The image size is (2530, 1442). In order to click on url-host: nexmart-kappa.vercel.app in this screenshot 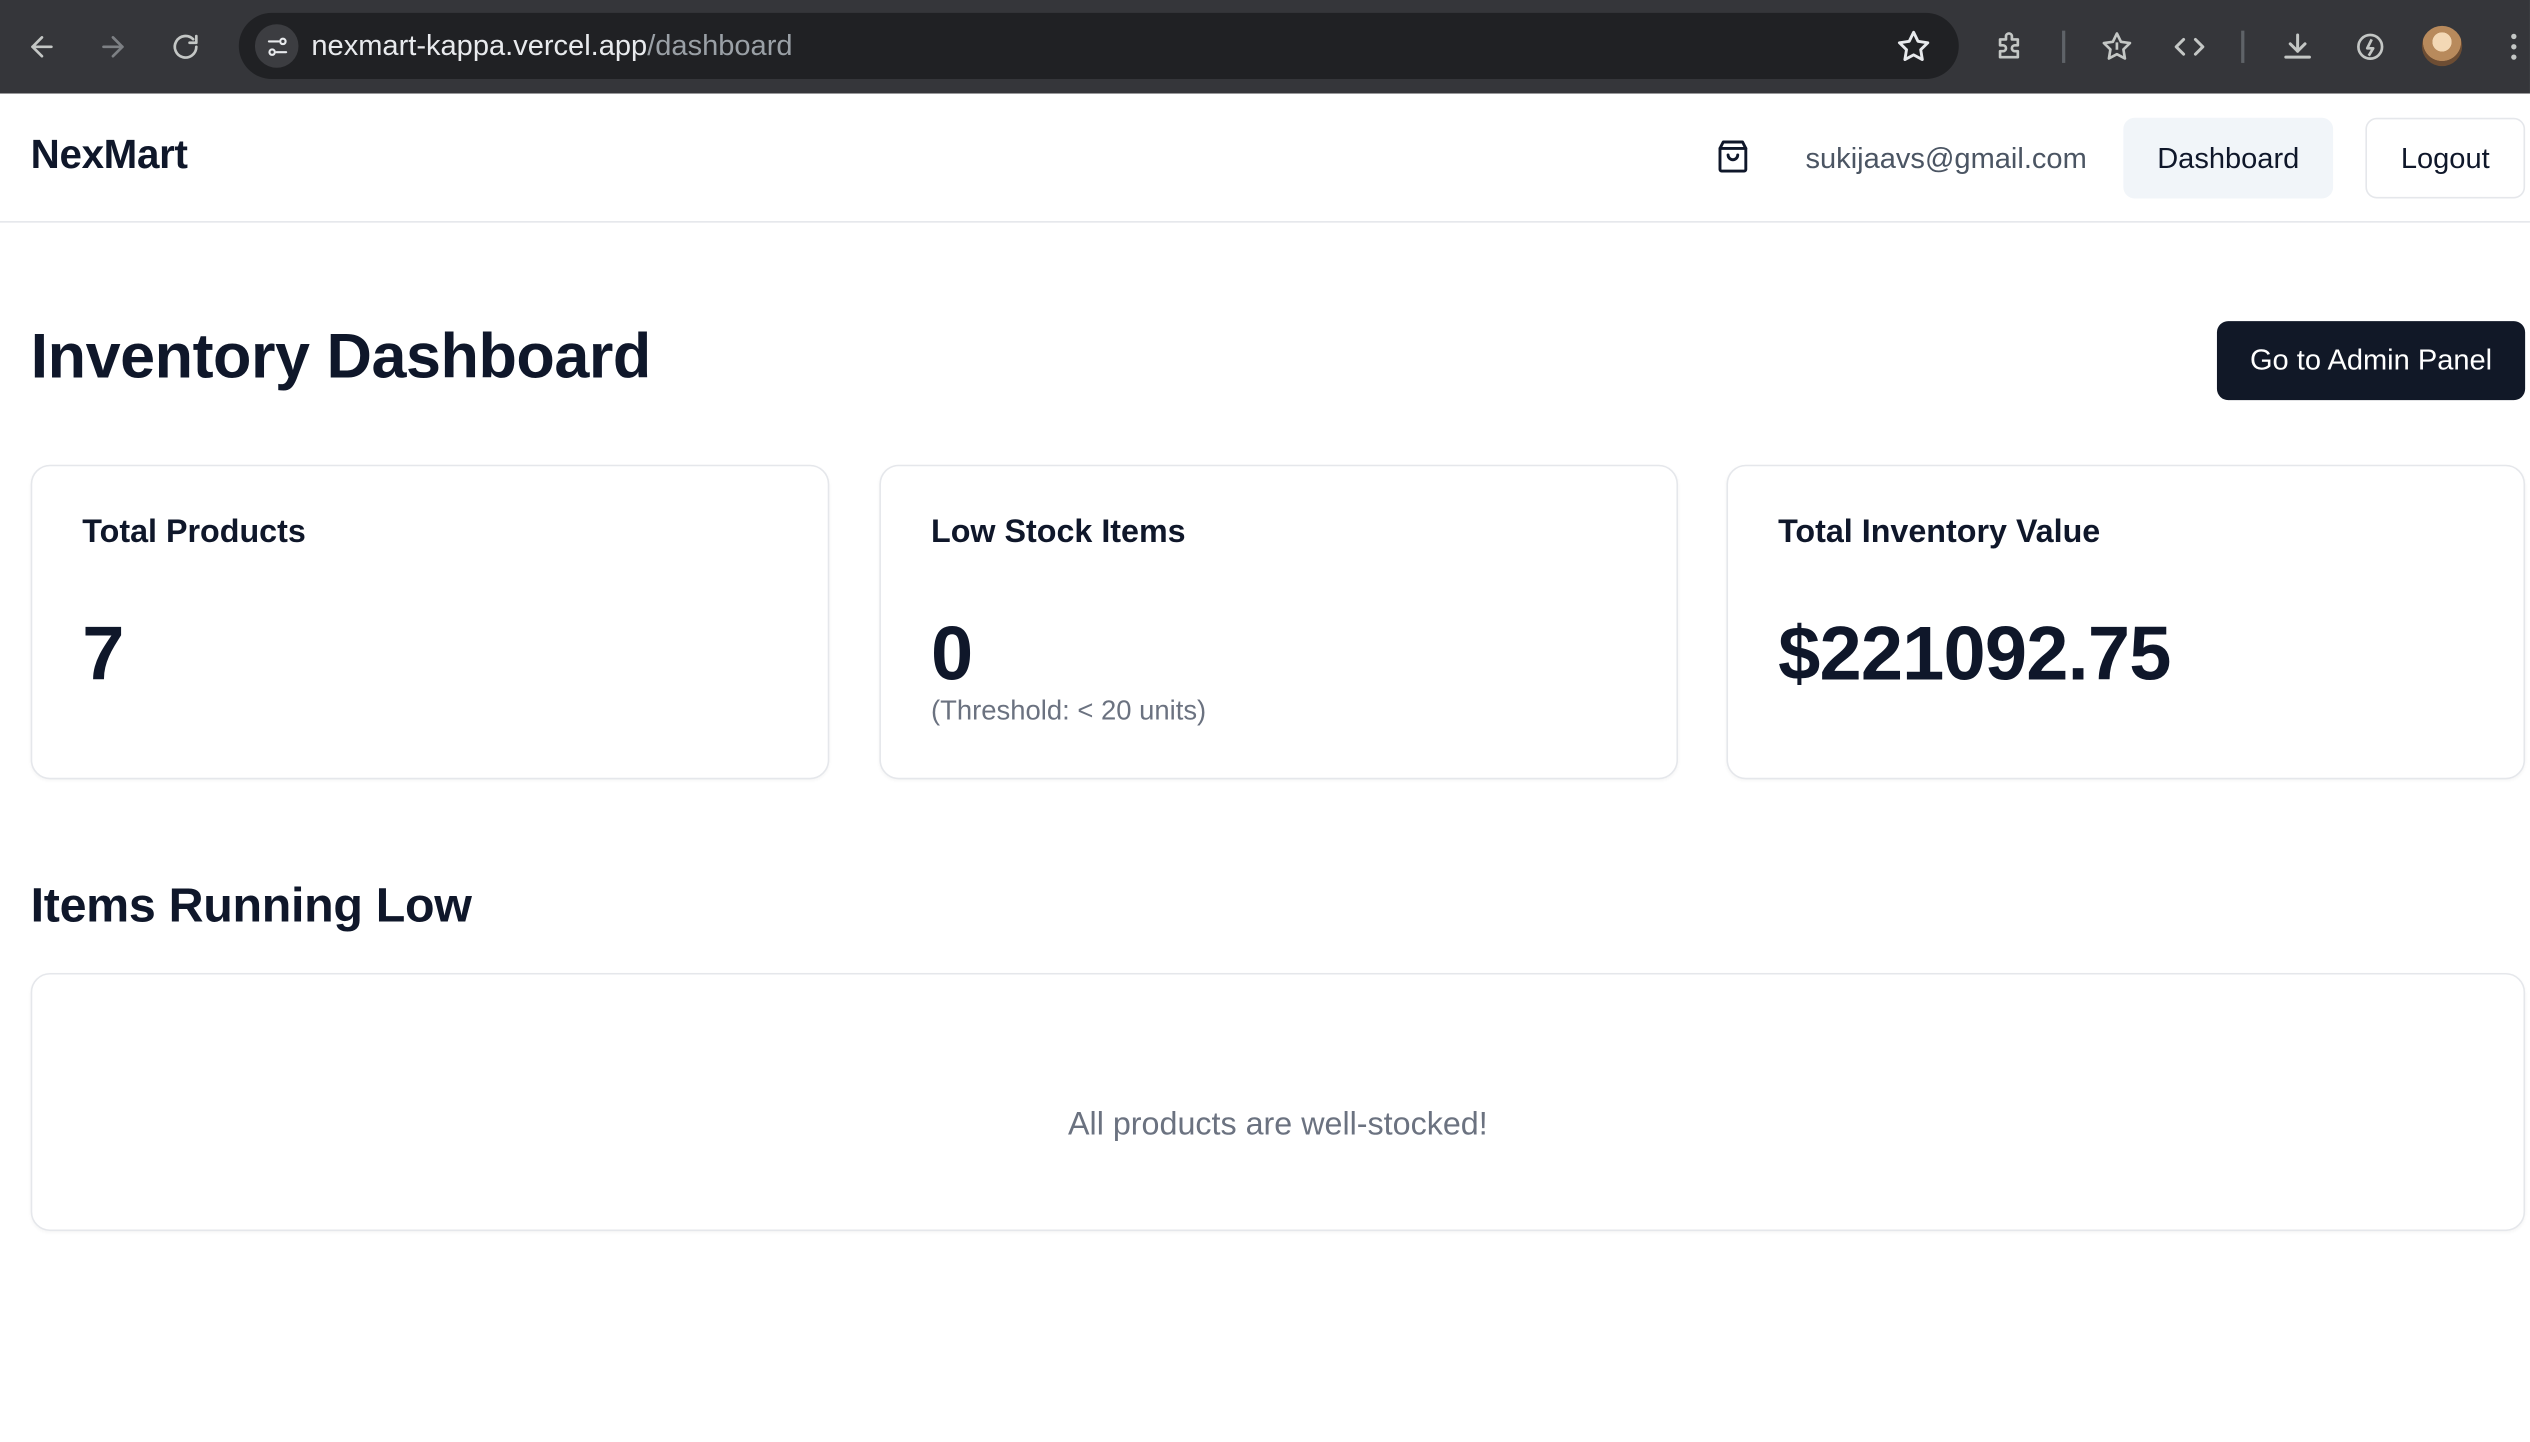, I will do `click(479, 45)`.